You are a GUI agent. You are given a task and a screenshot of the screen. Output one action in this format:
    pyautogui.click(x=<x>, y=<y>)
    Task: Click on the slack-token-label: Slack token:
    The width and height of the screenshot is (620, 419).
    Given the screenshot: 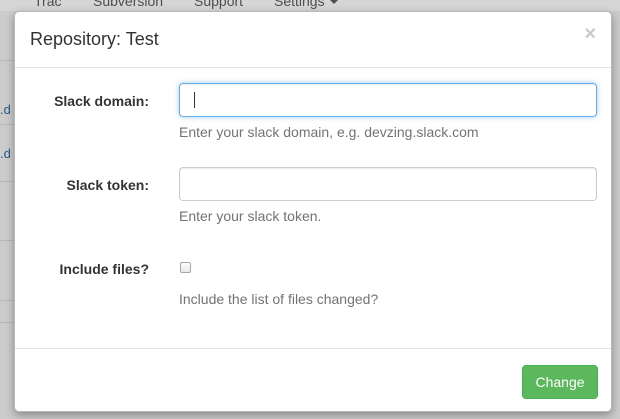 What is the action you would take?
    pyautogui.click(x=107, y=185)
    